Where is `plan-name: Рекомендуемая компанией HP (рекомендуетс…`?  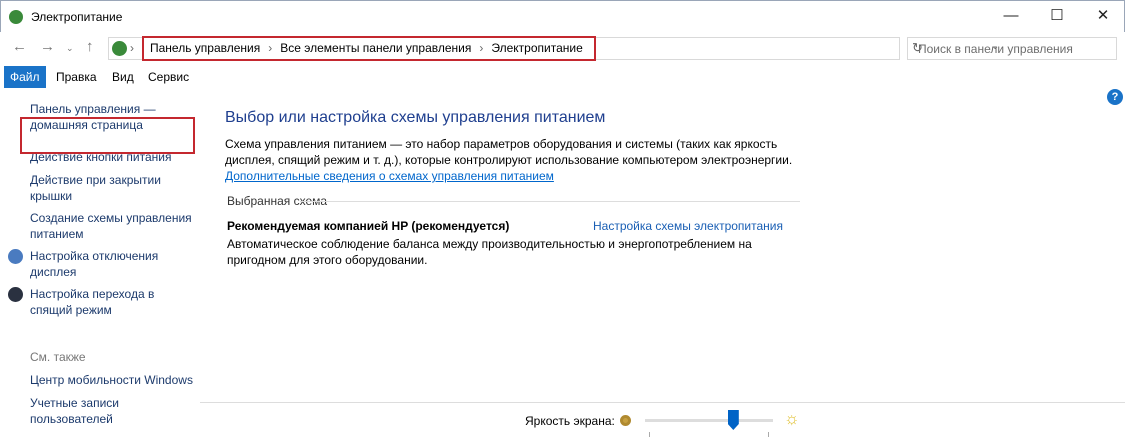 plan-name: Рекомендуемая компанией HP (рекомендуетс… is located at coordinates (368, 226).